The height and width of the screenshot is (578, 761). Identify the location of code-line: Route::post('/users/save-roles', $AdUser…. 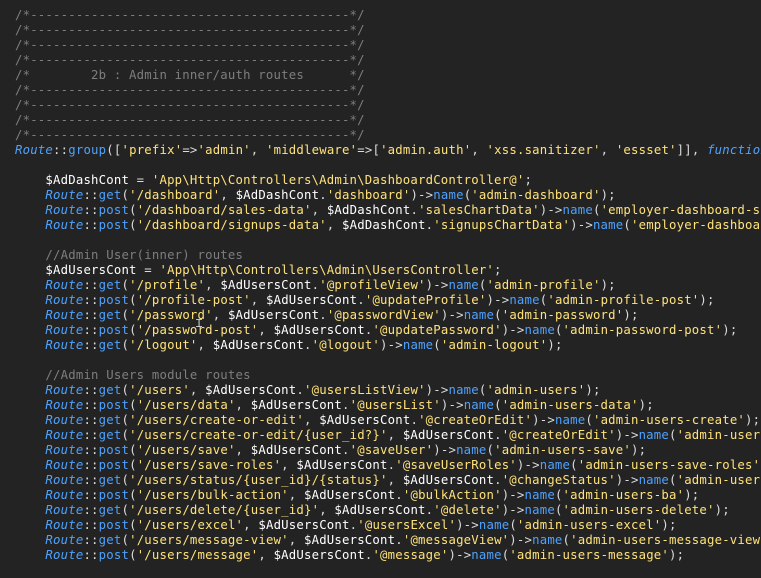
(388, 465).